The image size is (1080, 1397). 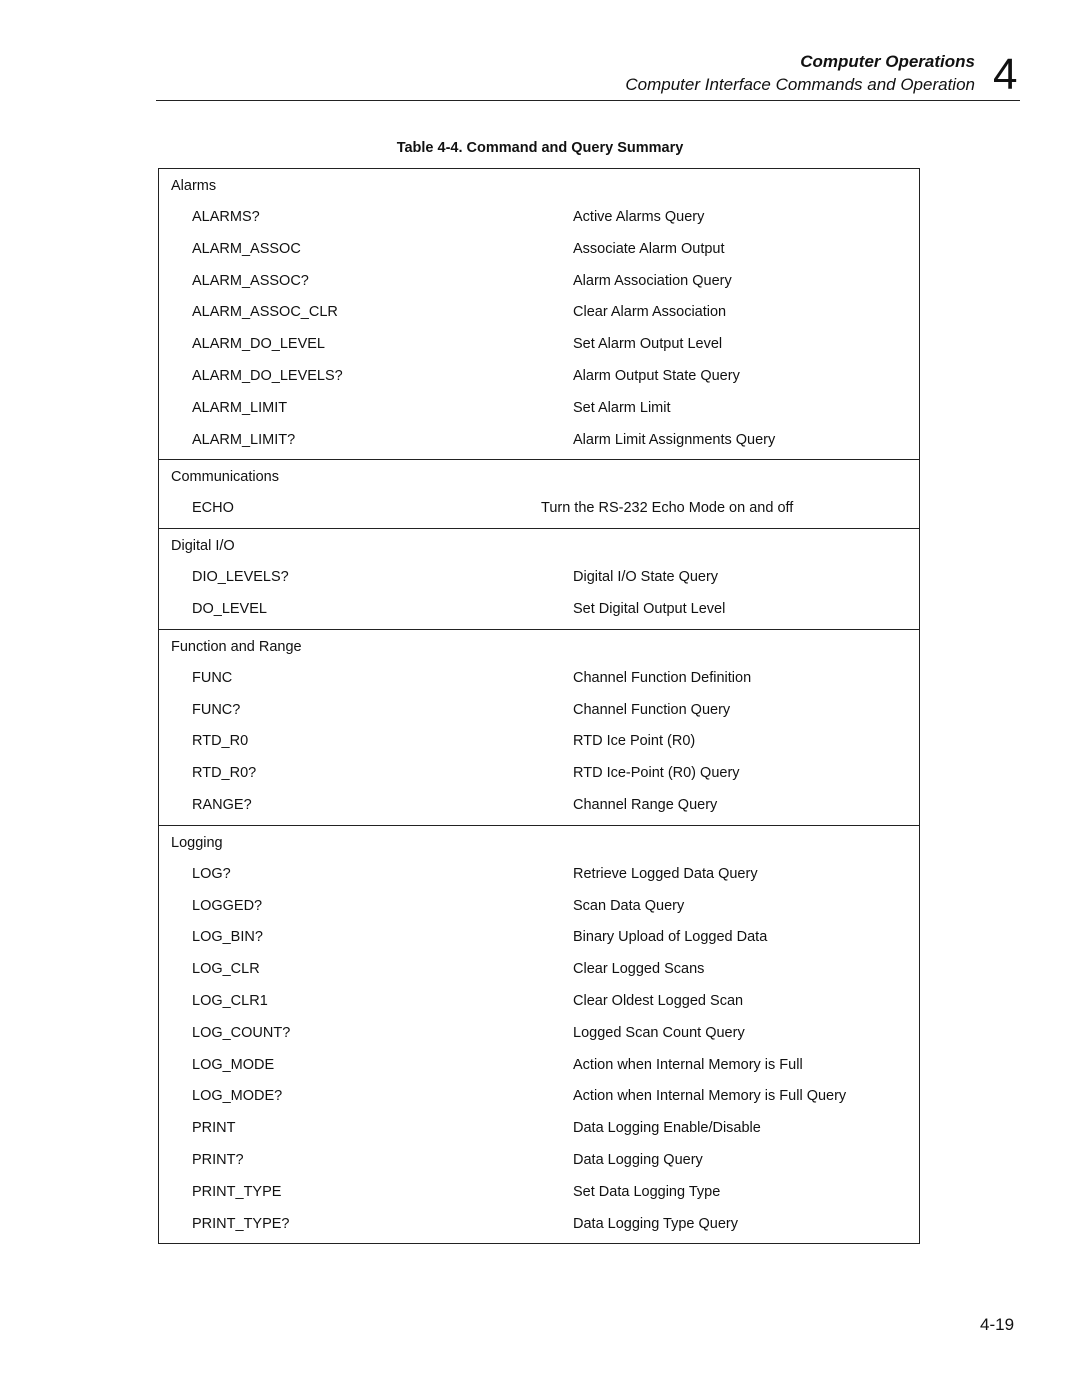 What do you see at coordinates (1005, 74) in the screenshot?
I see `chapter-number: 4` at bounding box center [1005, 74].